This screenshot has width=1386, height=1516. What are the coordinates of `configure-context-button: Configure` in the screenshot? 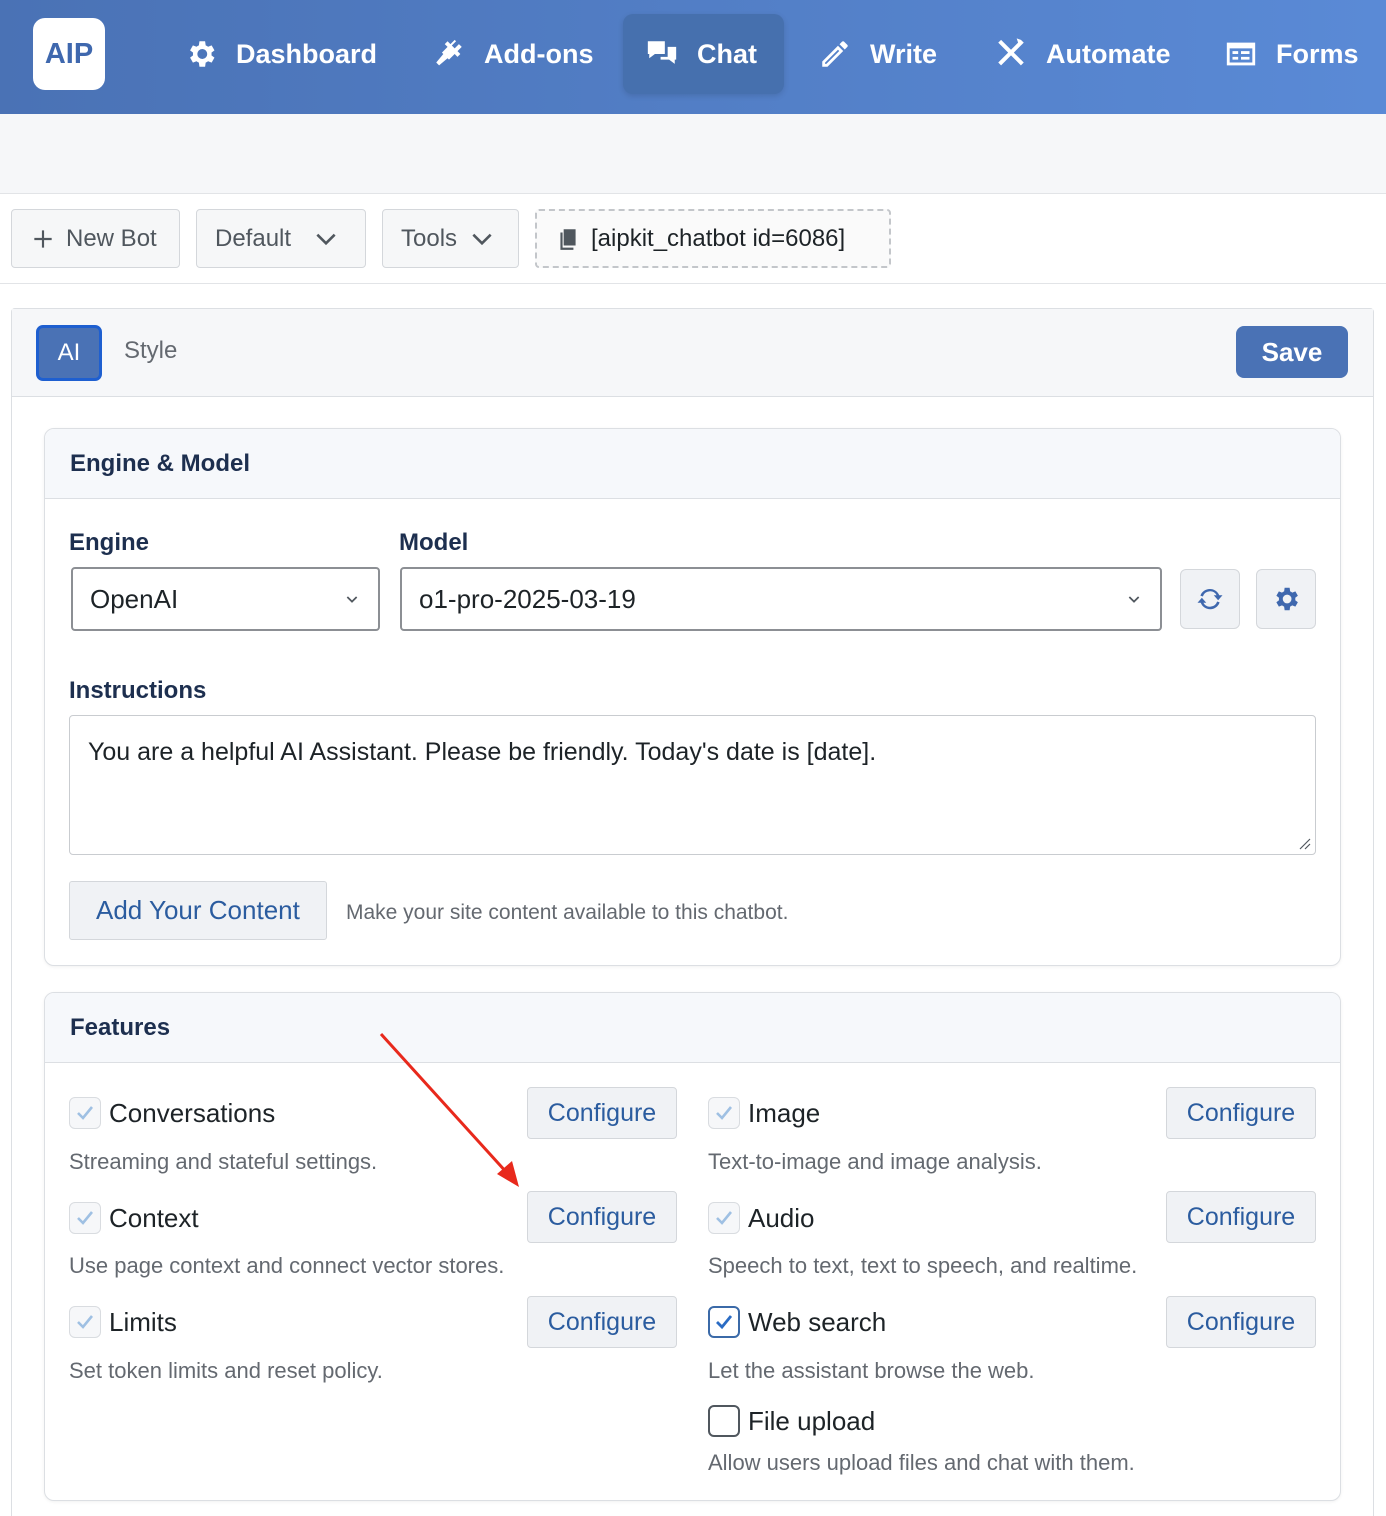 It's located at (602, 1217).